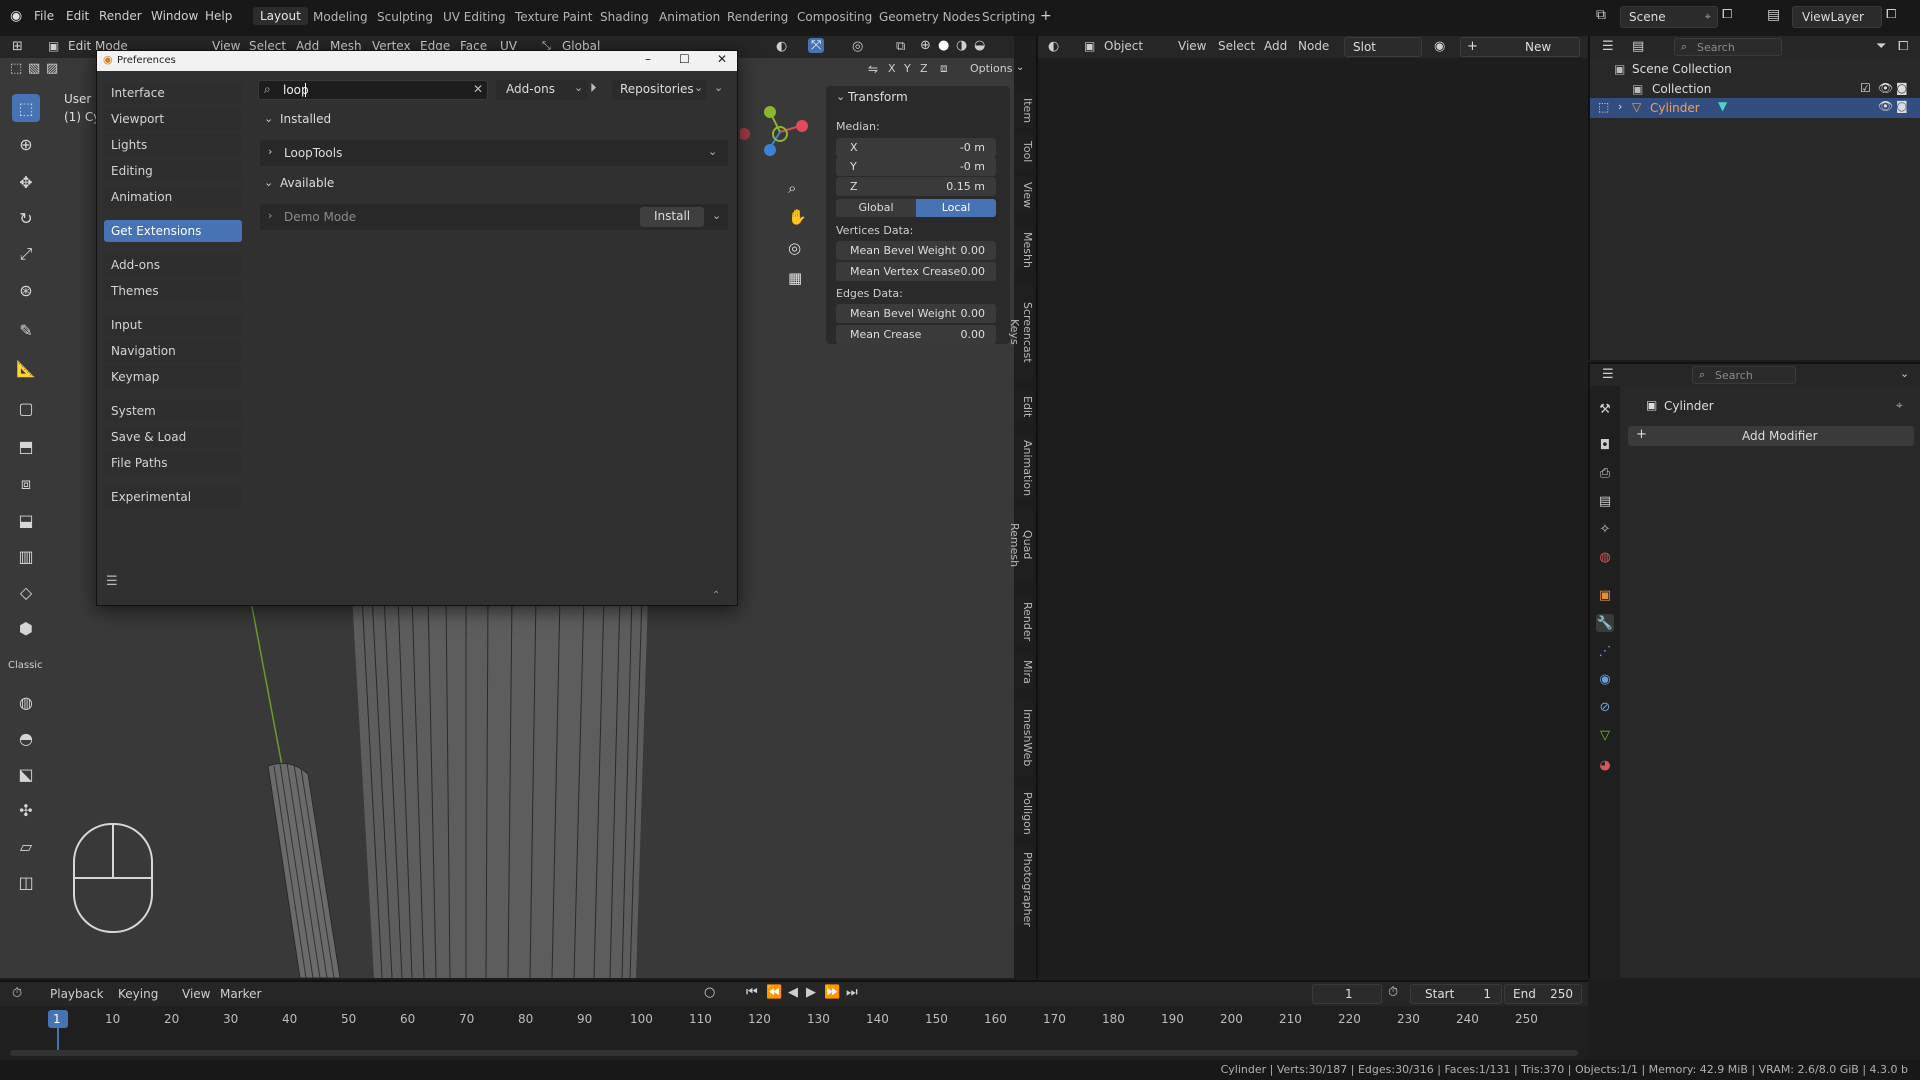 The width and height of the screenshot is (1920, 1080). What do you see at coordinates (1744, 375) in the screenshot?
I see `properties-search-input: ⌕ Search` at bounding box center [1744, 375].